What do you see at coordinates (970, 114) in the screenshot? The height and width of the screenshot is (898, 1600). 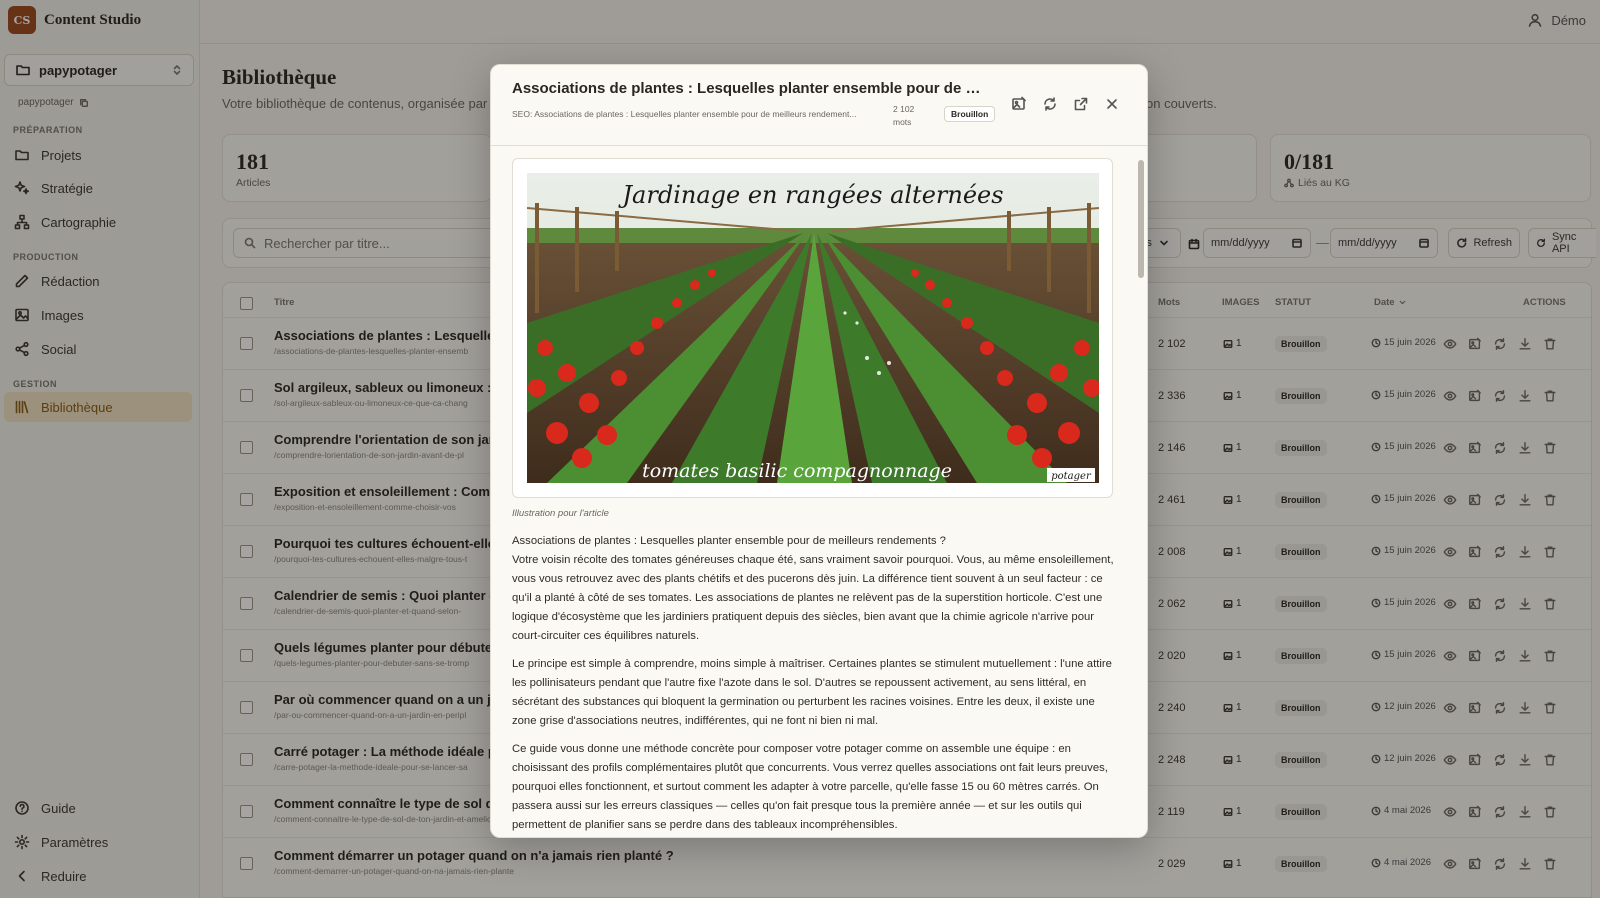 I see `status-badge: Brouillon` at bounding box center [970, 114].